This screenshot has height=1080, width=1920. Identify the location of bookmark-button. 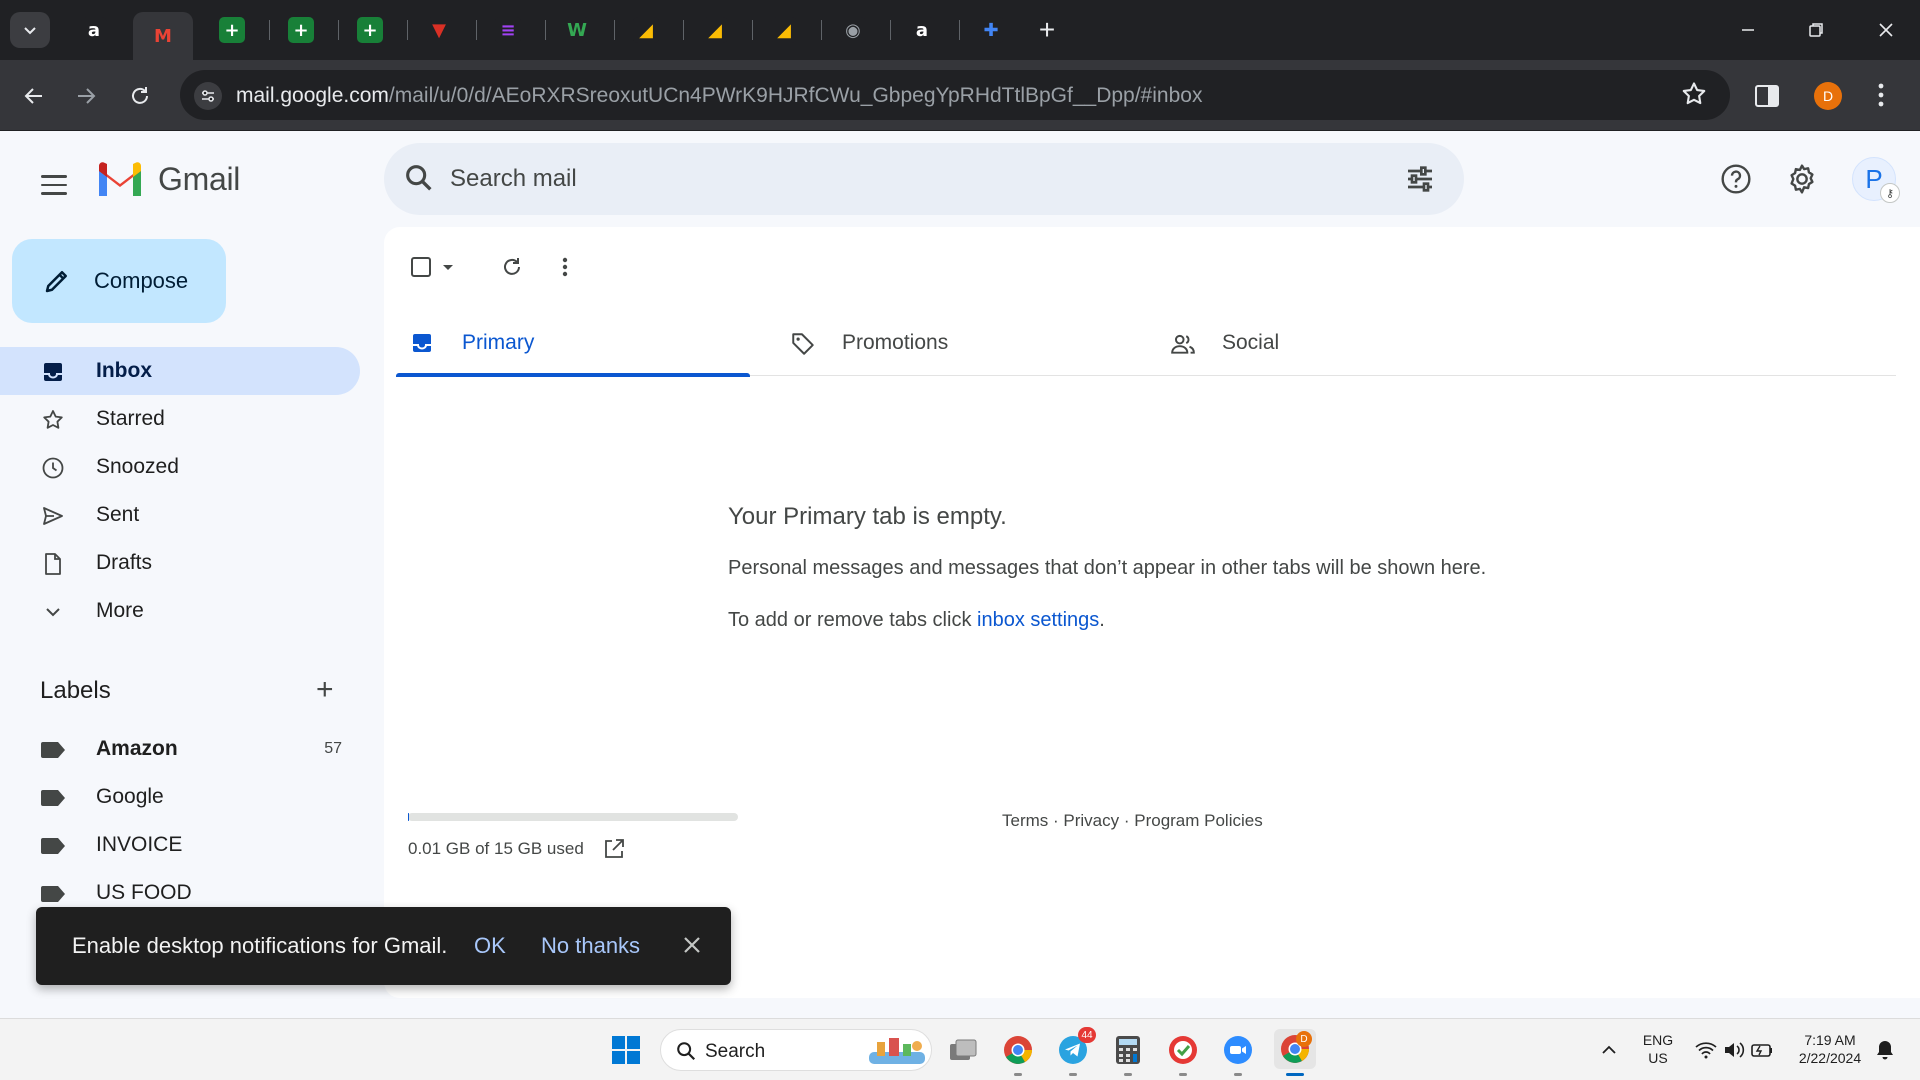
(1694, 96).